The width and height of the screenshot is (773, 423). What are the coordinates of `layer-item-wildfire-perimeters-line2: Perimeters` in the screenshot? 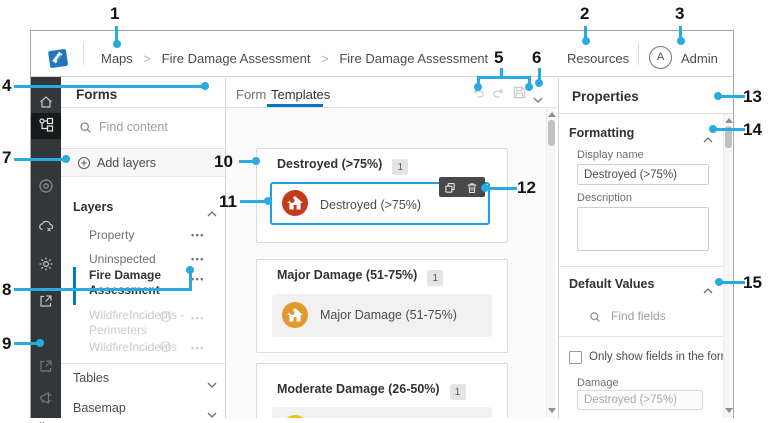 It's located at (118, 330).